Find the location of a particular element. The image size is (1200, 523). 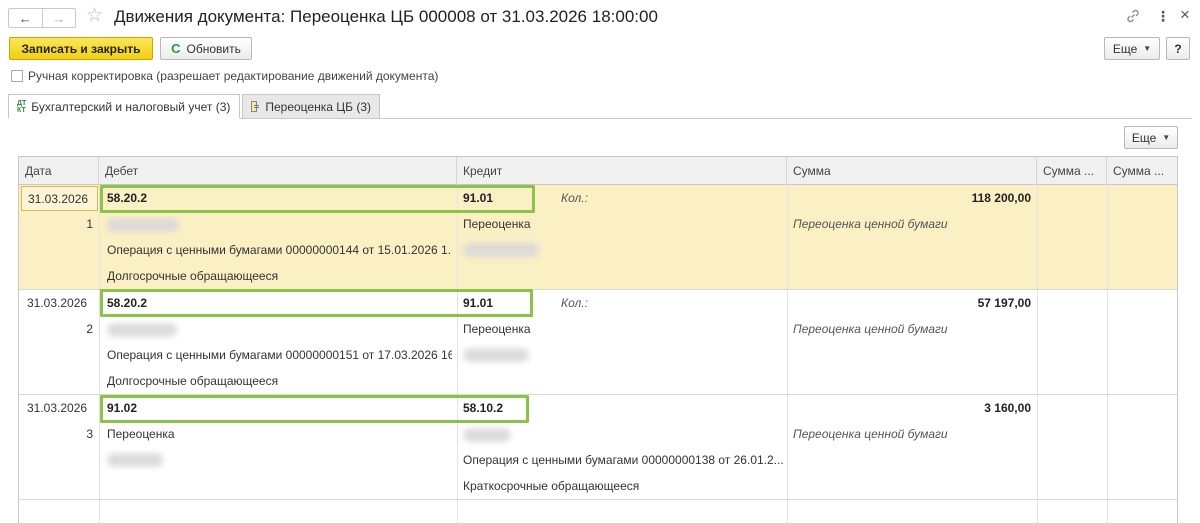

debit-subconto: Переоценка is located at coordinates (141, 434).